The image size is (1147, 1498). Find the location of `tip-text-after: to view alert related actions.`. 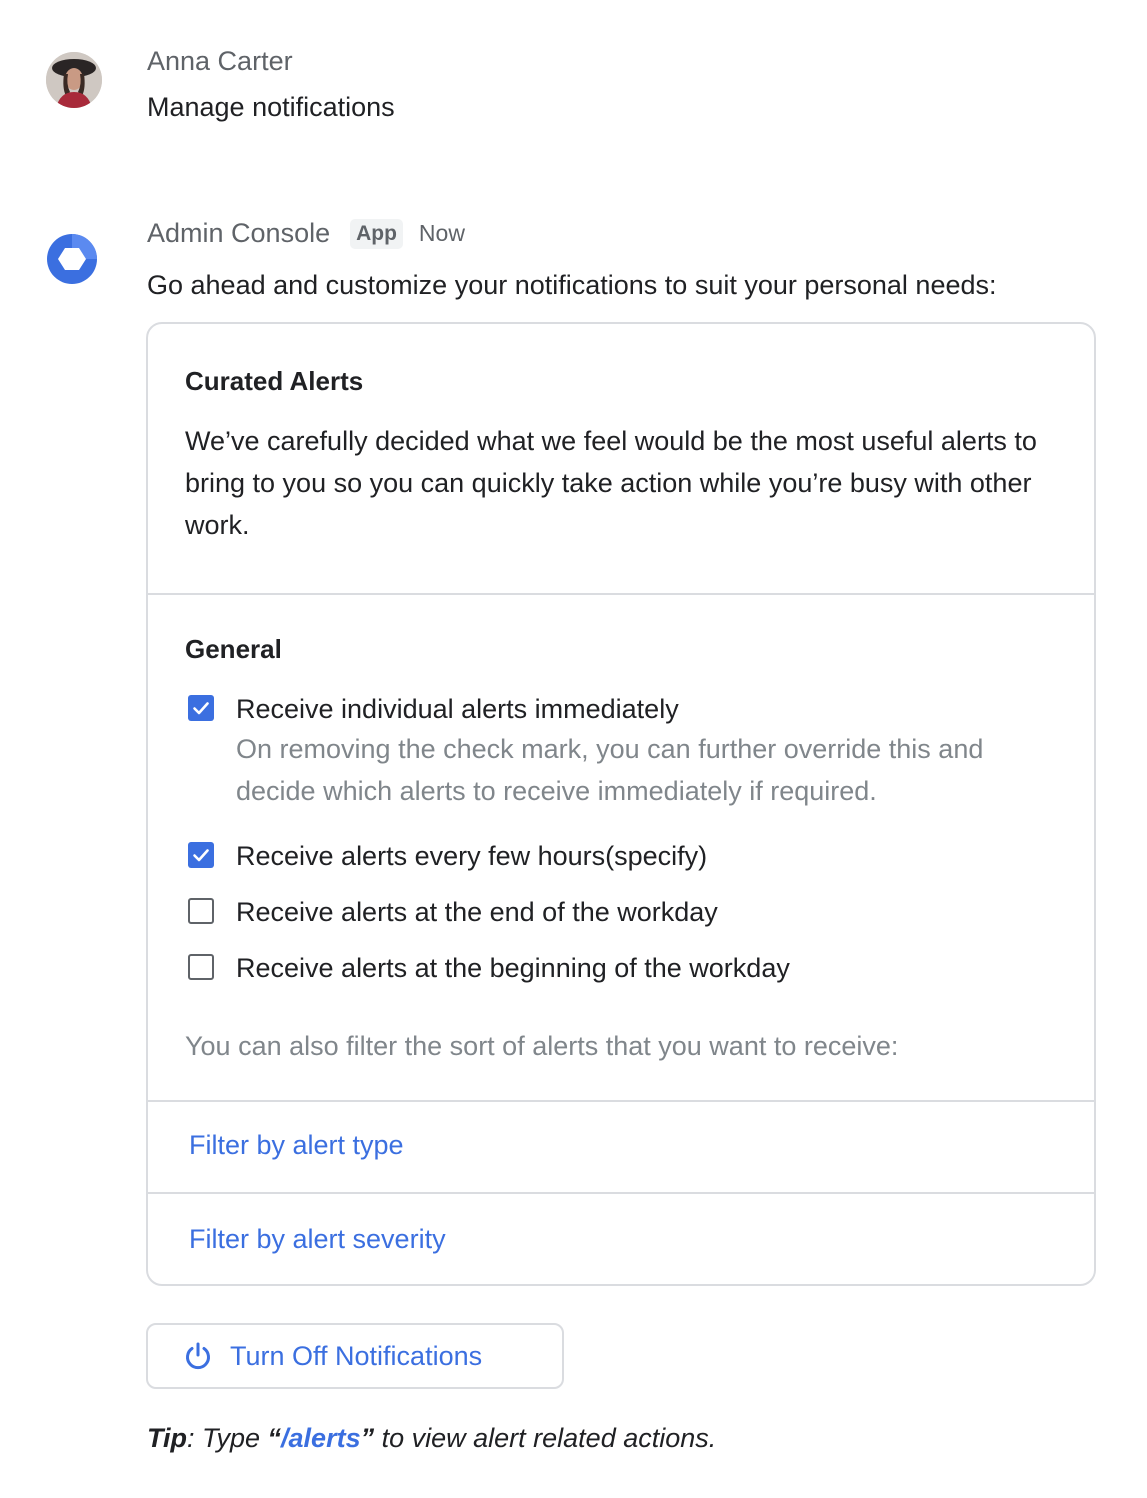

tip-text-after: to view alert related actions. is located at coordinates (545, 1438).